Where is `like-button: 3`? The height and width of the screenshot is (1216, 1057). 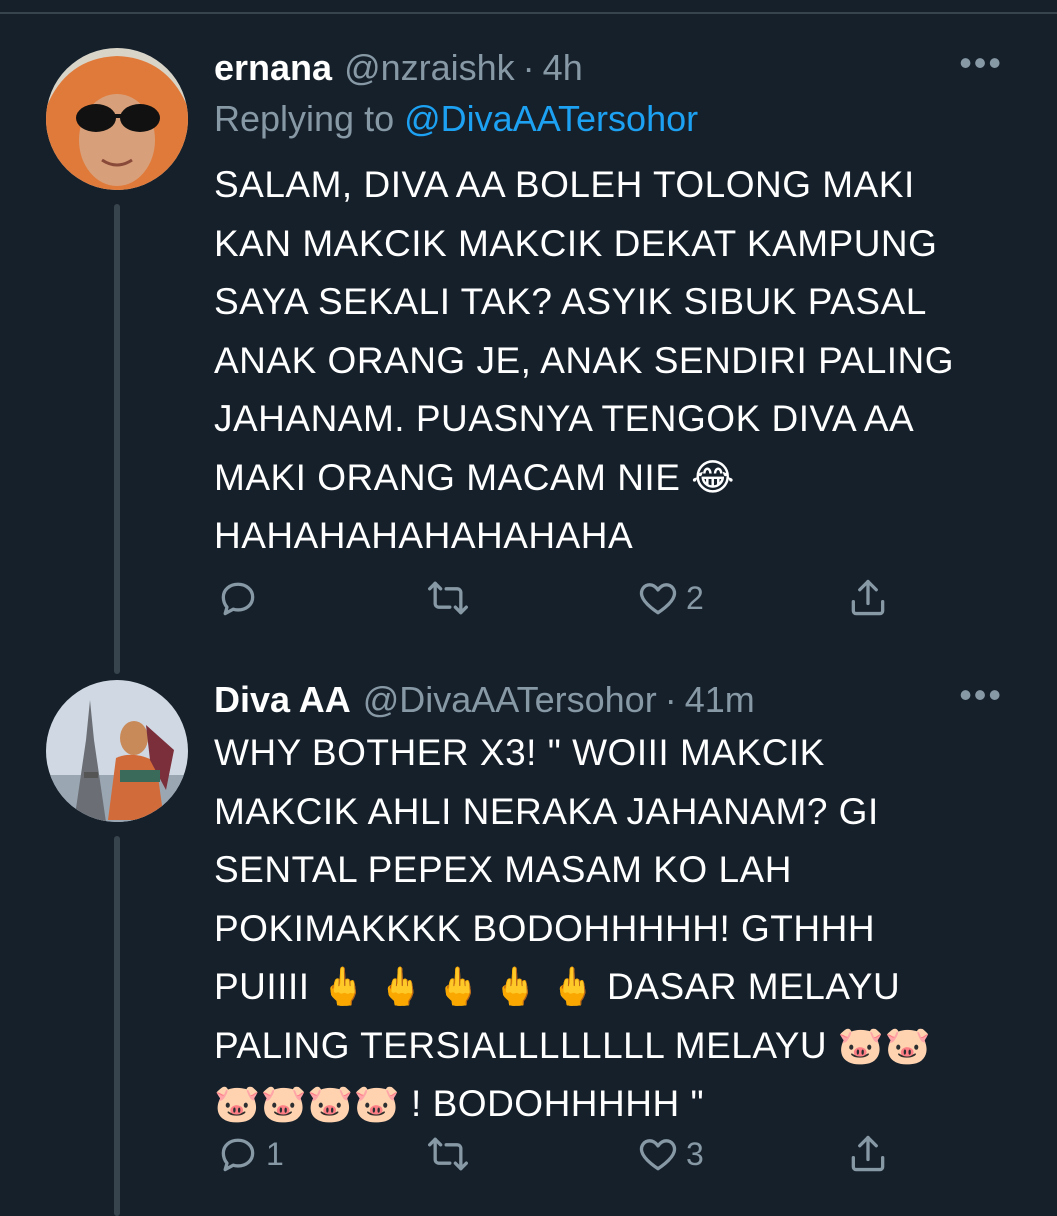
like-button: 3 is located at coordinates (670, 1154).